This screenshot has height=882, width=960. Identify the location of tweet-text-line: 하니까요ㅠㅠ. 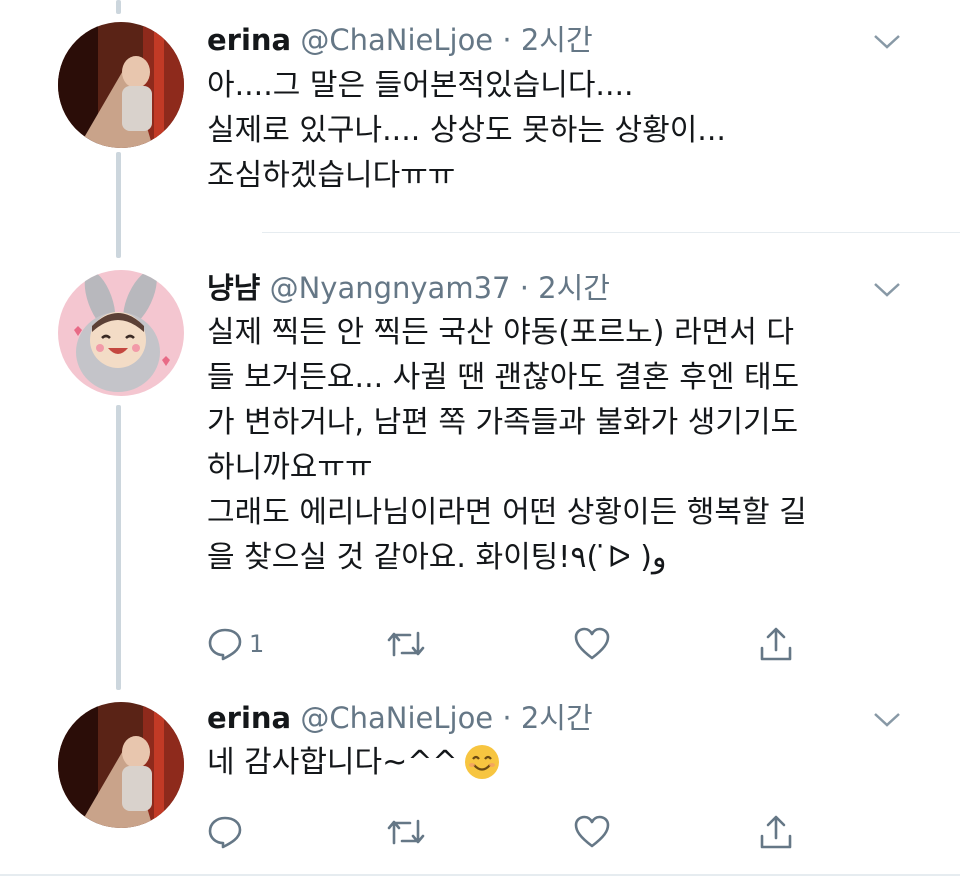
(290, 467).